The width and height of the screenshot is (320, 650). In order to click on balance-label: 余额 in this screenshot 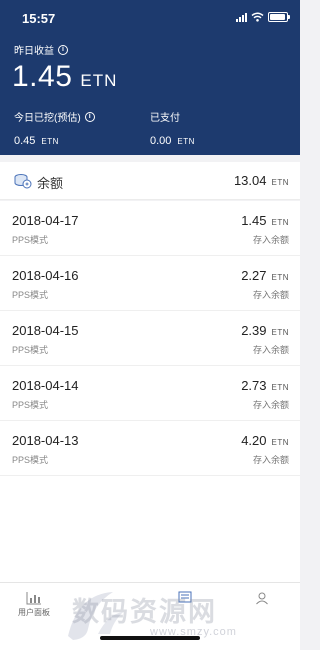, I will do `click(50, 183)`.